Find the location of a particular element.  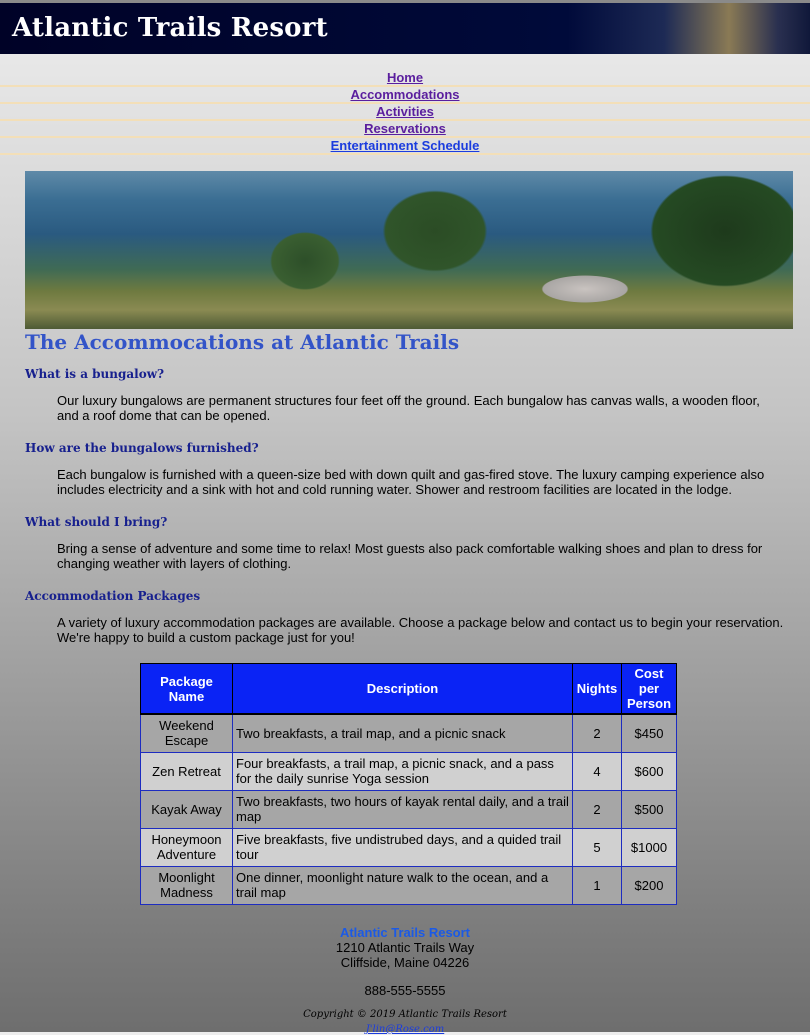

cell-package-name: Zen Retreat is located at coordinates (186, 771).